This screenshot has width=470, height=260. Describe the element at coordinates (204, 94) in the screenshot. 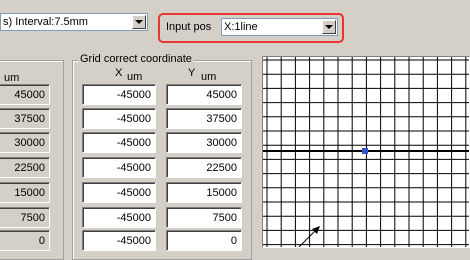

I see `y-coordinate-field: 45000` at that location.